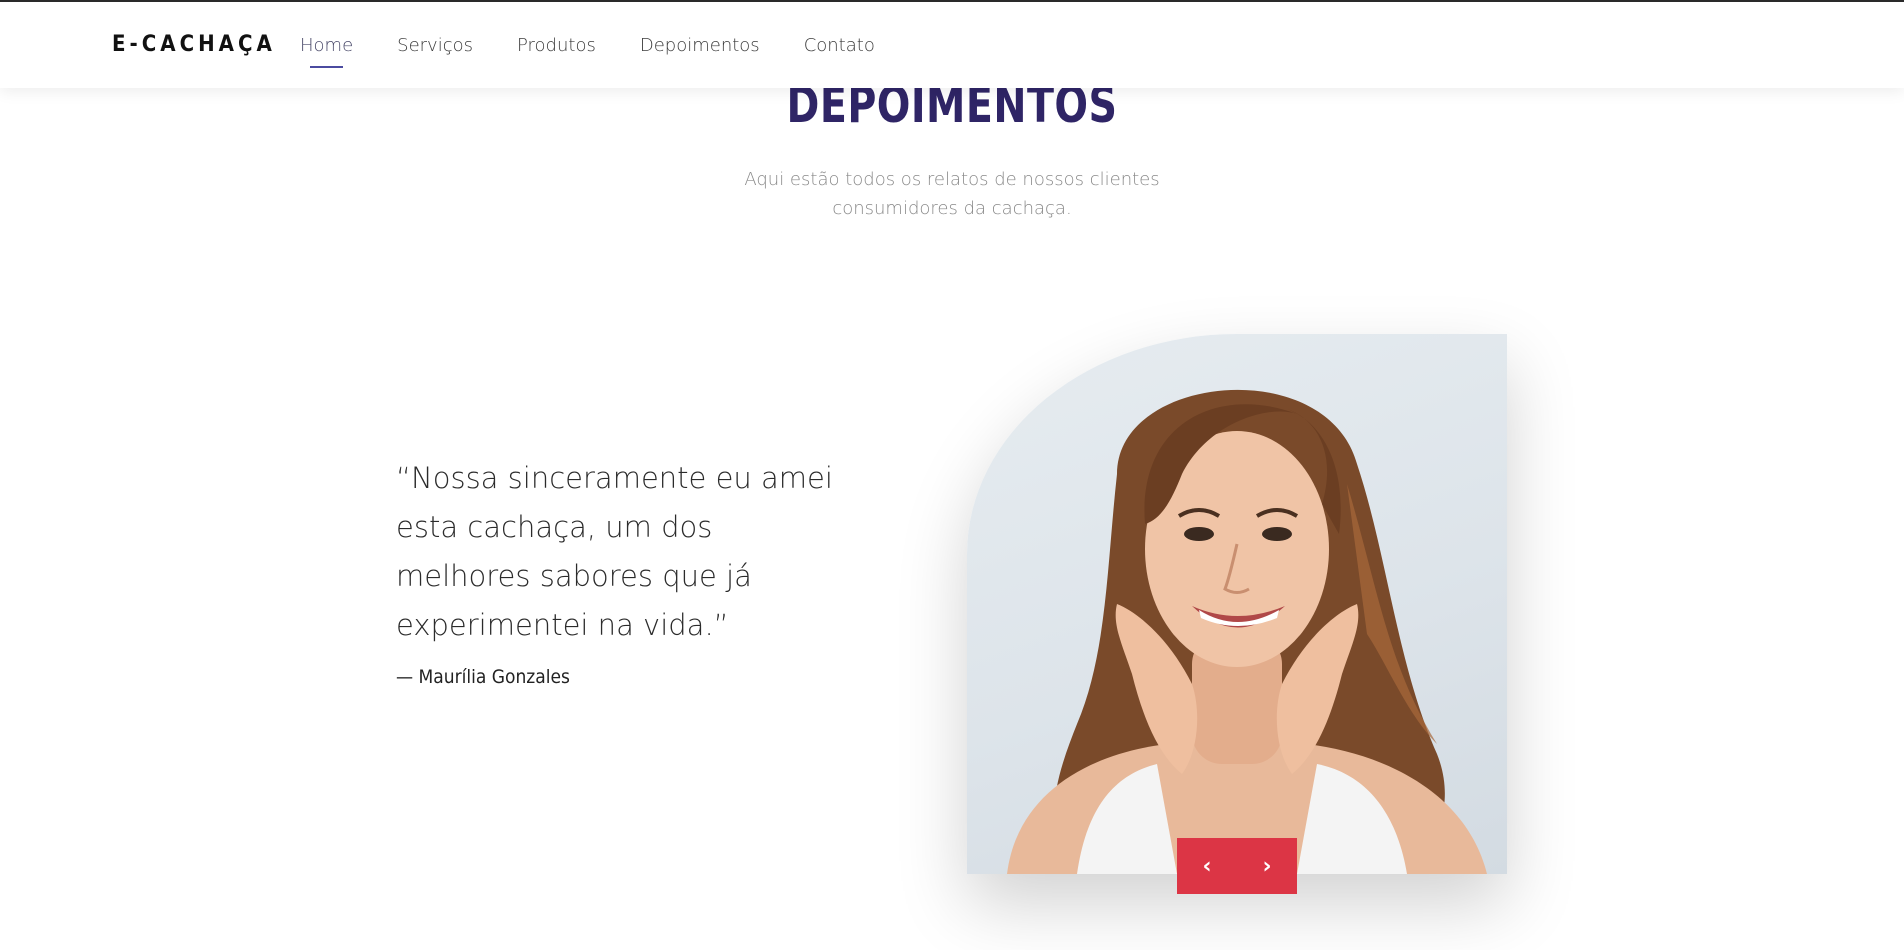  I want to click on nav-item-produtos: Produtos, so click(556, 45).